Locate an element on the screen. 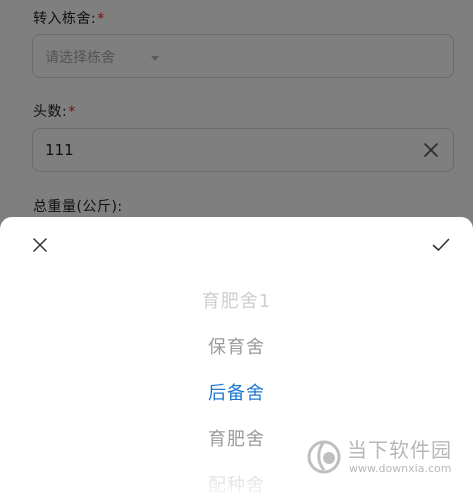  picker-option-selected: 后备舍 is located at coordinates (236, 392).